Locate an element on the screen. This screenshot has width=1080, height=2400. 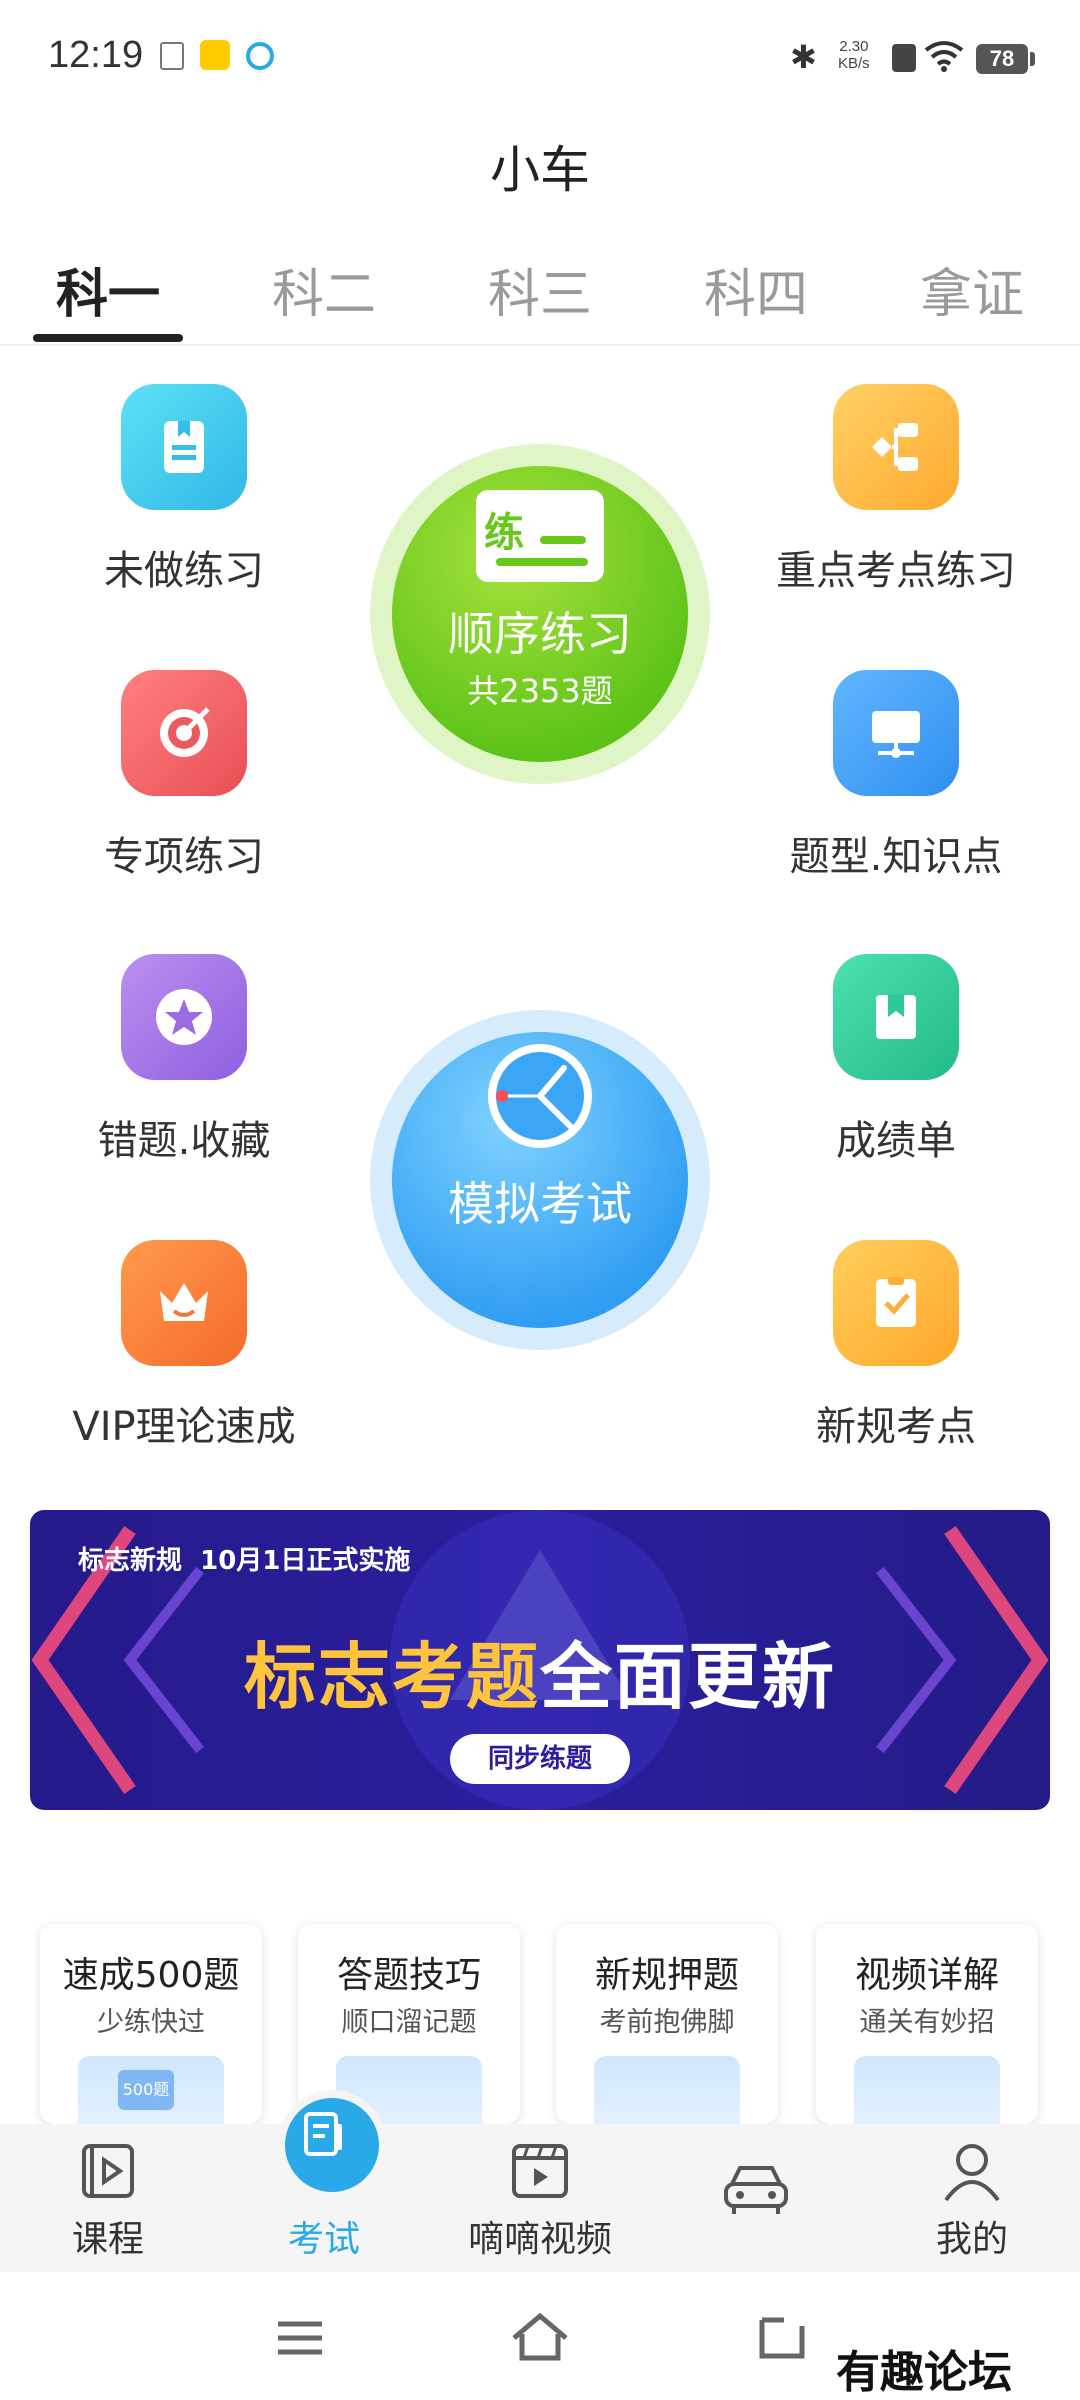
nav-videos: 嘀嘀视频 is located at coordinates (540, 2198).